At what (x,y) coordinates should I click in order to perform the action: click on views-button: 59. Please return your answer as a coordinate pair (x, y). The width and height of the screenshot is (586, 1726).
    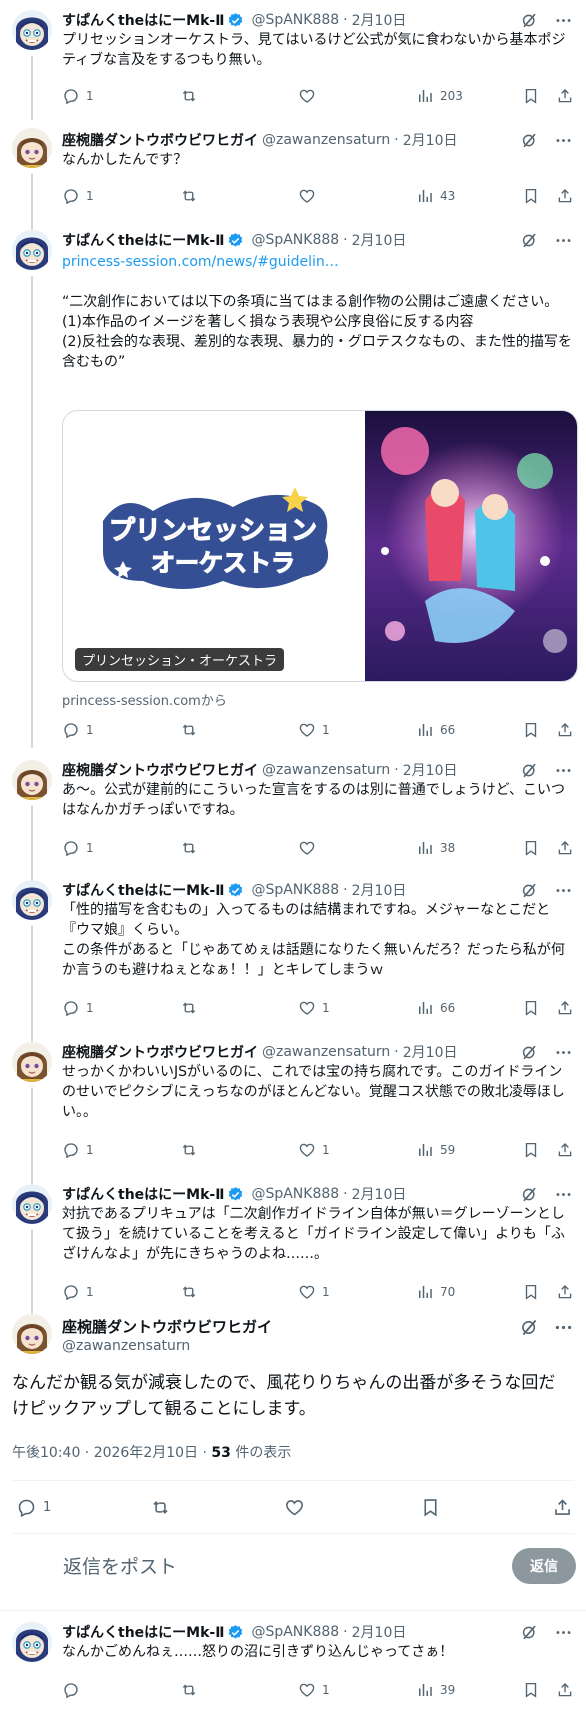
    Looking at the image, I should click on (435, 1150).